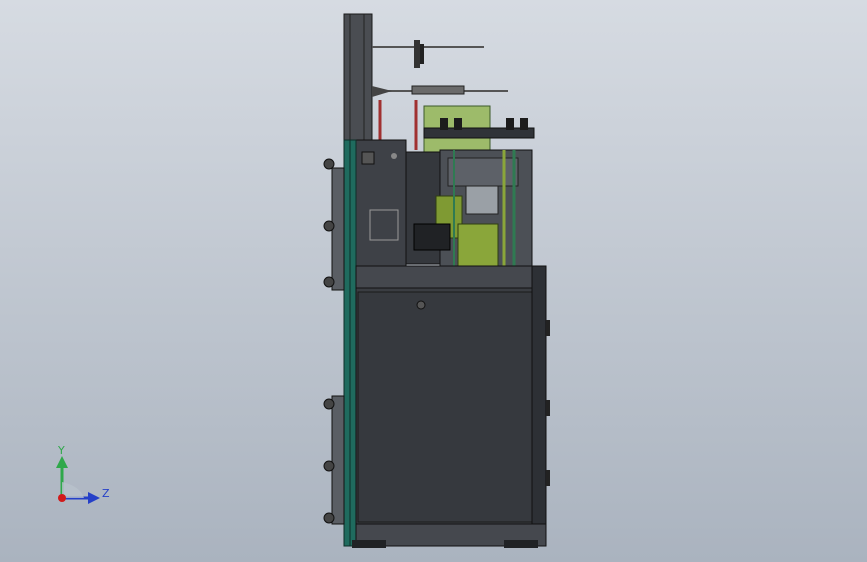  Describe the element at coordinates (358, 77) in the screenshot. I see `vertical-post` at that location.